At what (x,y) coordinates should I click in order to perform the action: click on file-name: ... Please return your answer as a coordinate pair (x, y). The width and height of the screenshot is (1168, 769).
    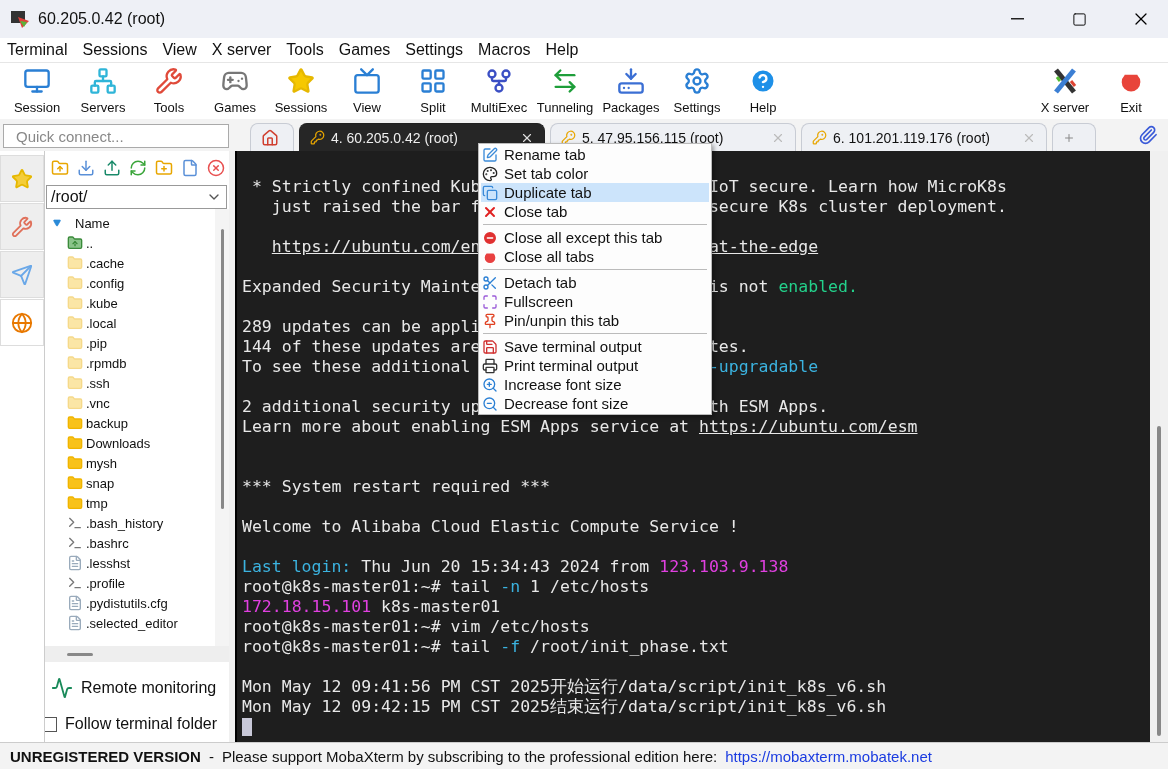
    Looking at the image, I should click on (90, 243).